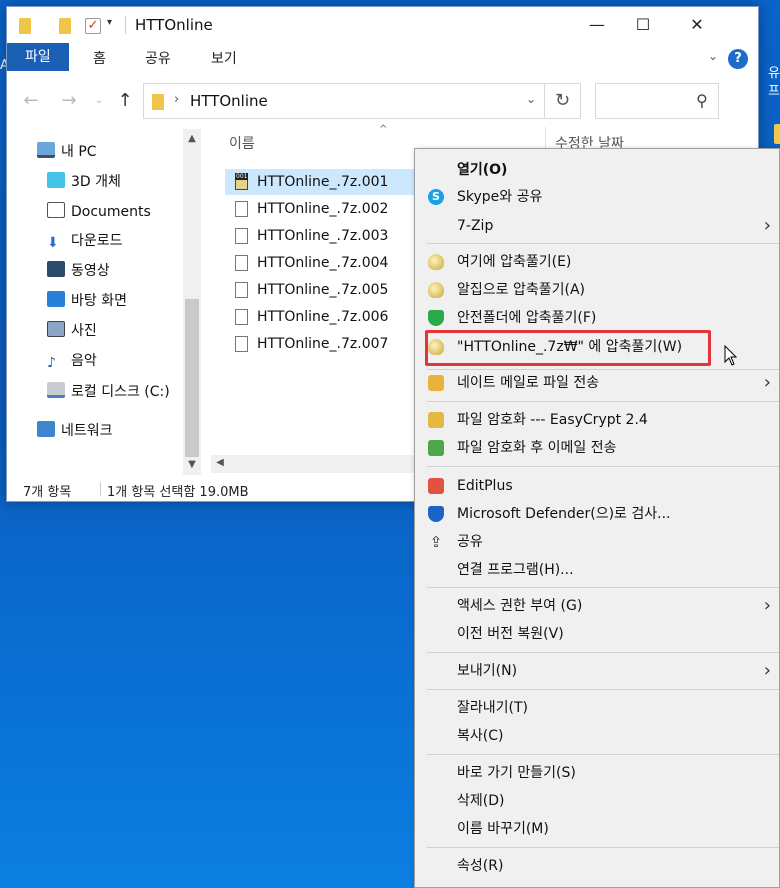  I want to click on menu-item-create-shortcut: 바로 가기 만들기(S), so click(597, 773).